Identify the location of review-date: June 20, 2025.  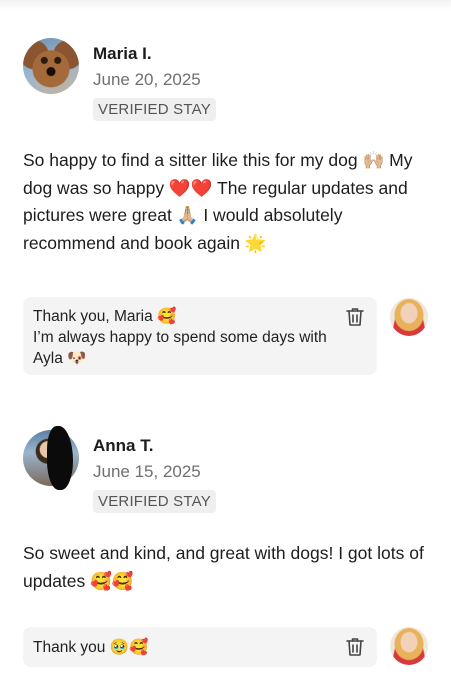
(147, 79).